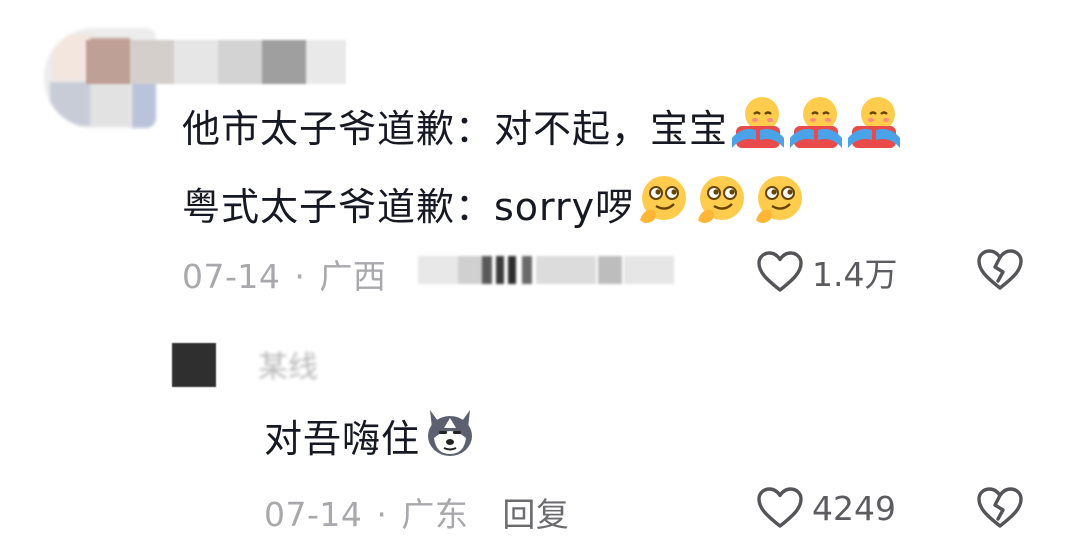 The height and width of the screenshot is (543, 1080). Describe the element at coordinates (288, 367) in the screenshot. I see `reply-username-text: 某线` at that location.